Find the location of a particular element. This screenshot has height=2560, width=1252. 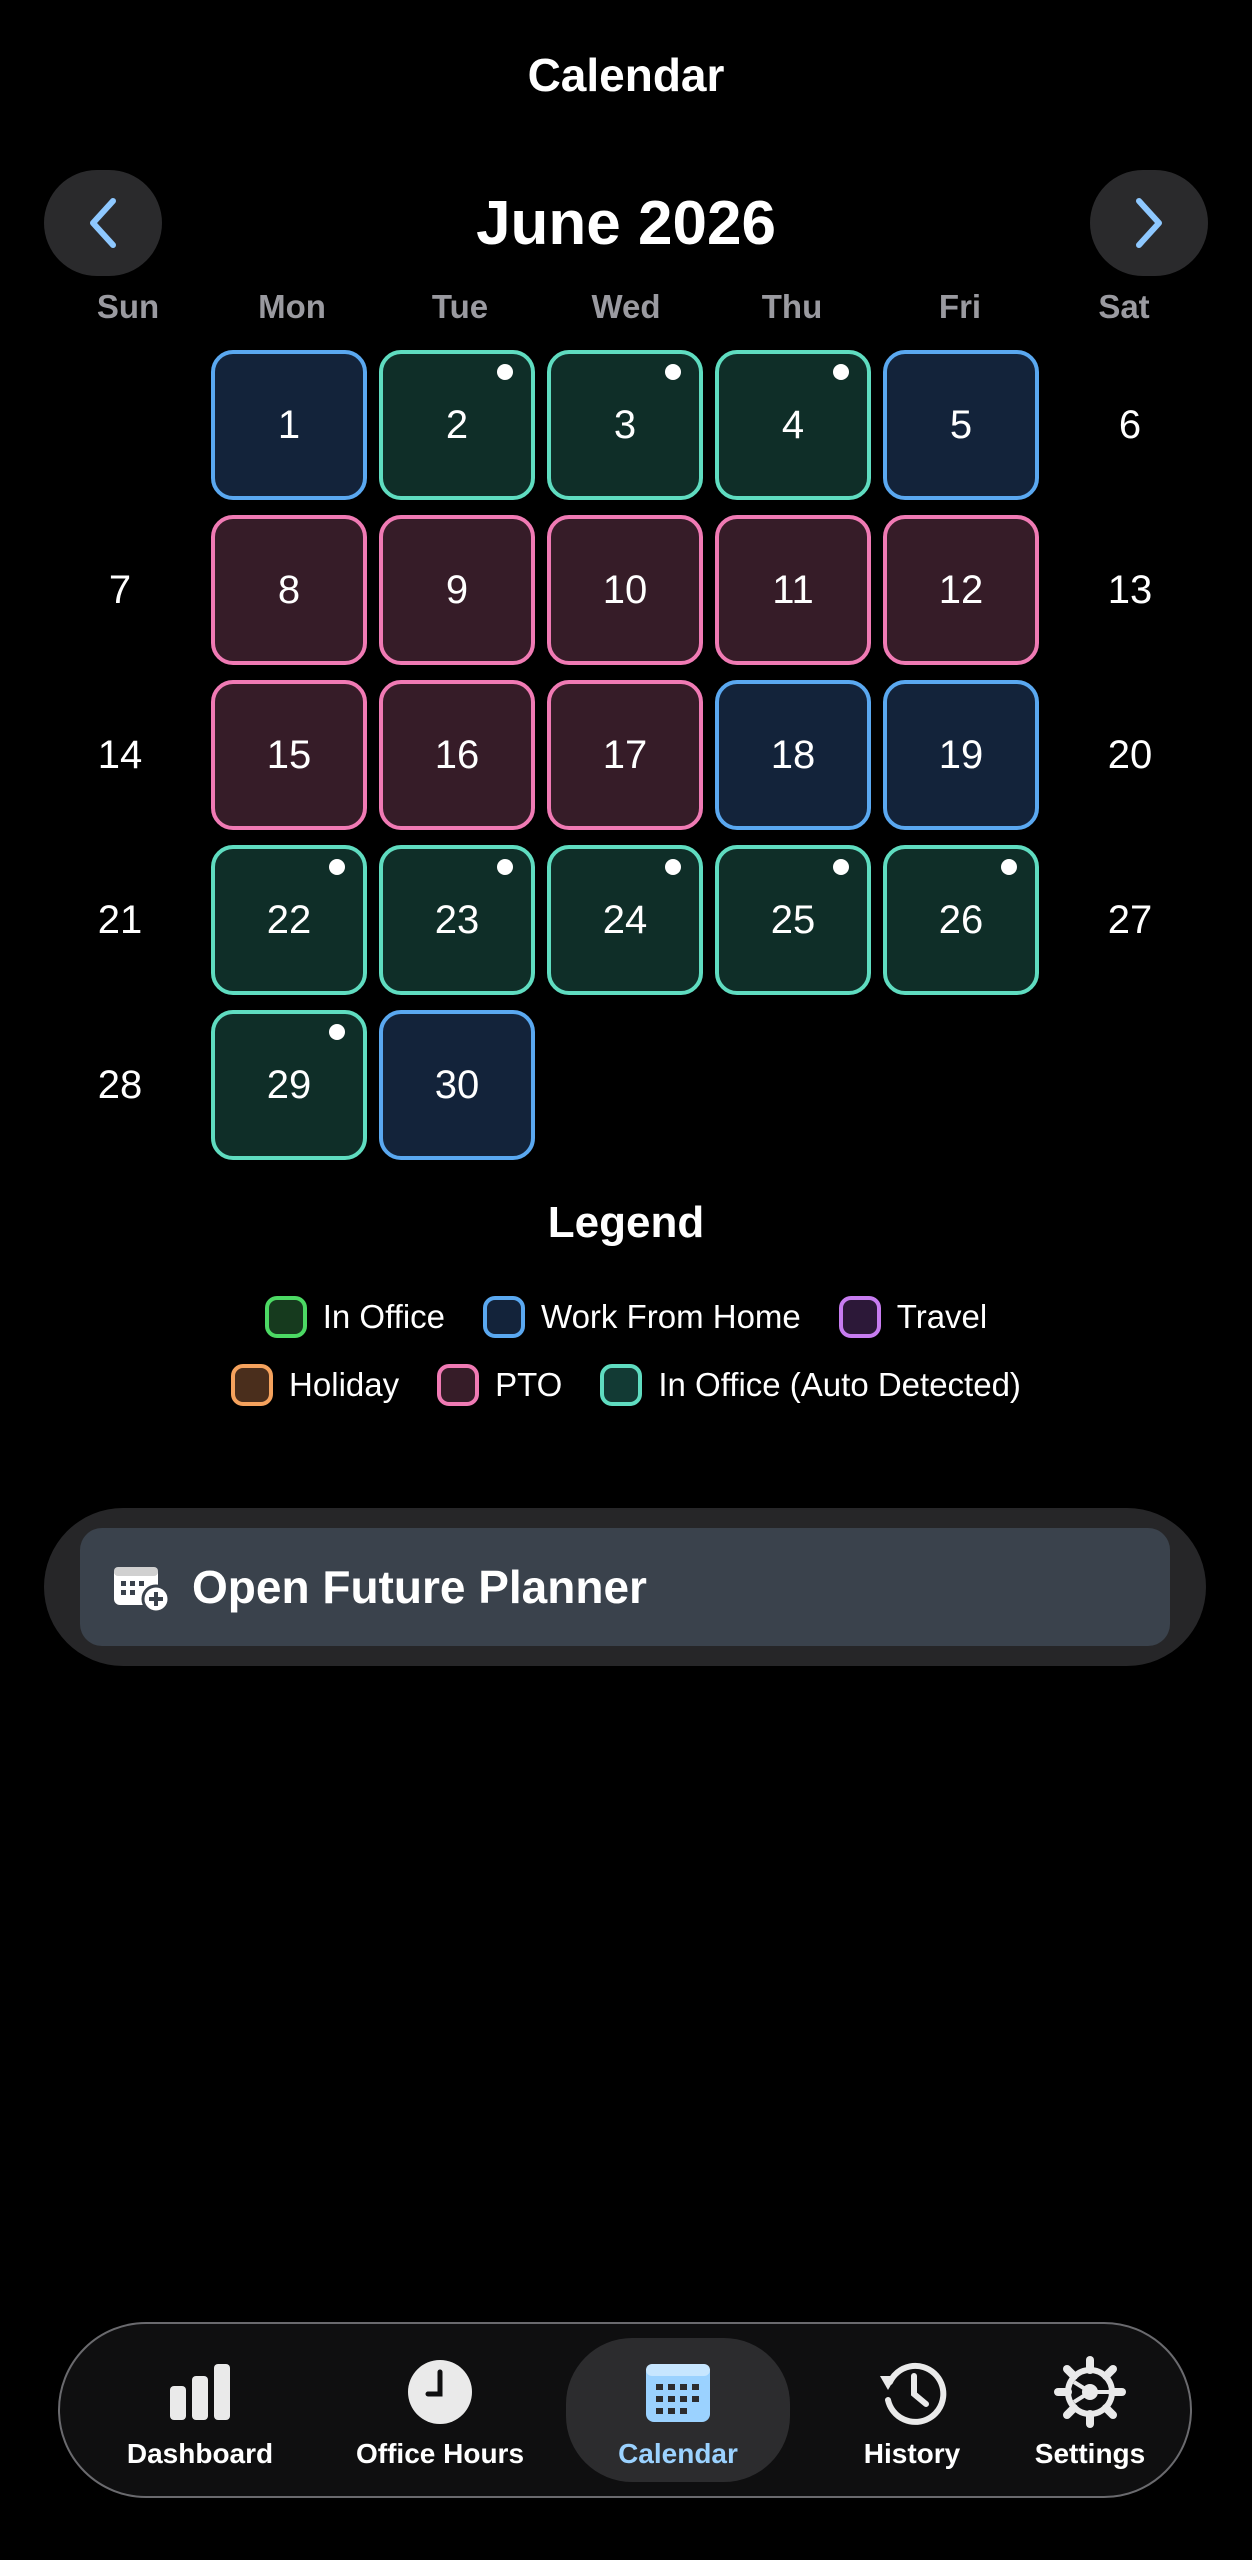

clock-icon is located at coordinates (440, 2392).